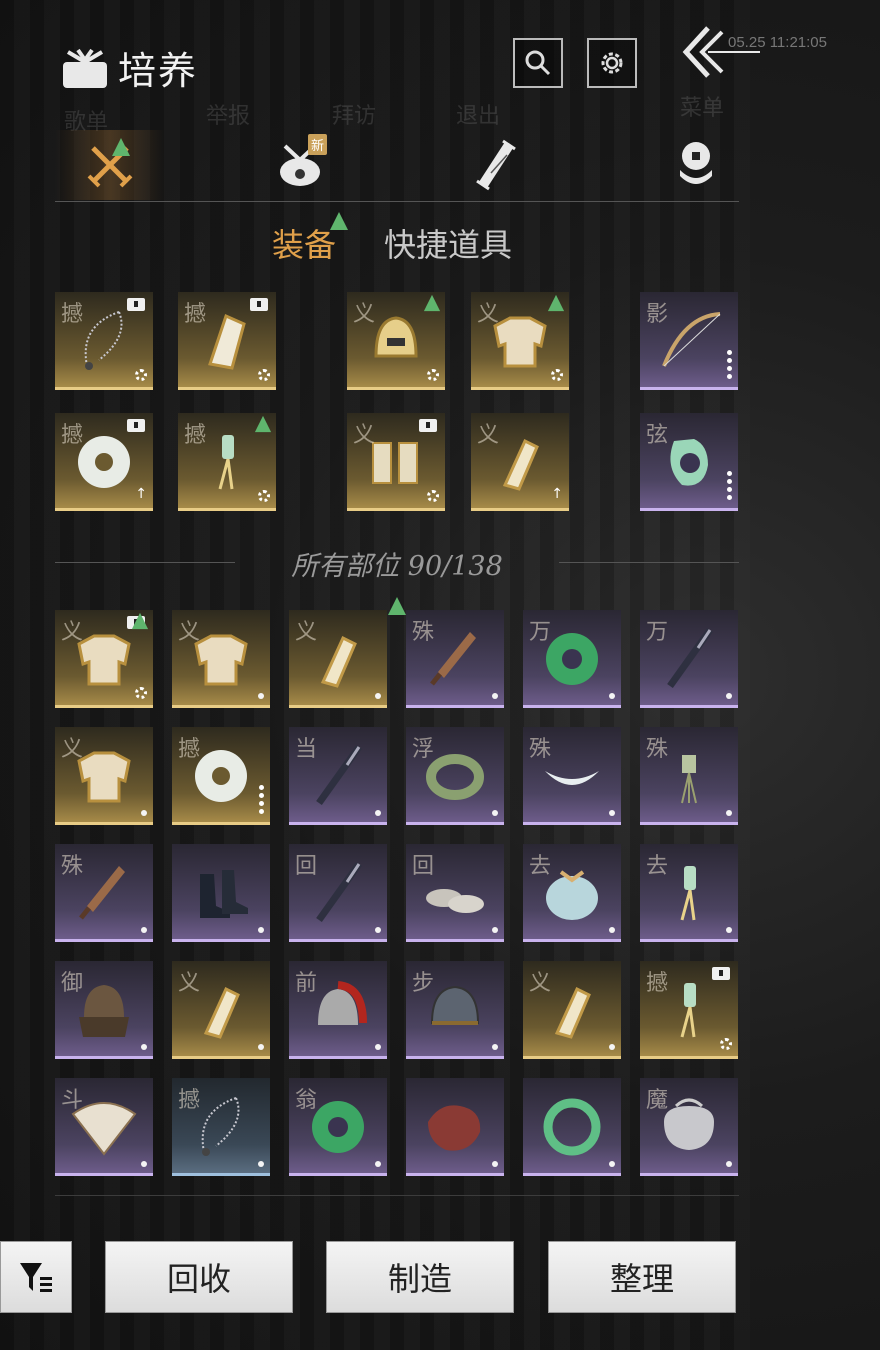  Describe the element at coordinates (657, 435) in the screenshot. I see `item-grade-mark: 弦` at that location.